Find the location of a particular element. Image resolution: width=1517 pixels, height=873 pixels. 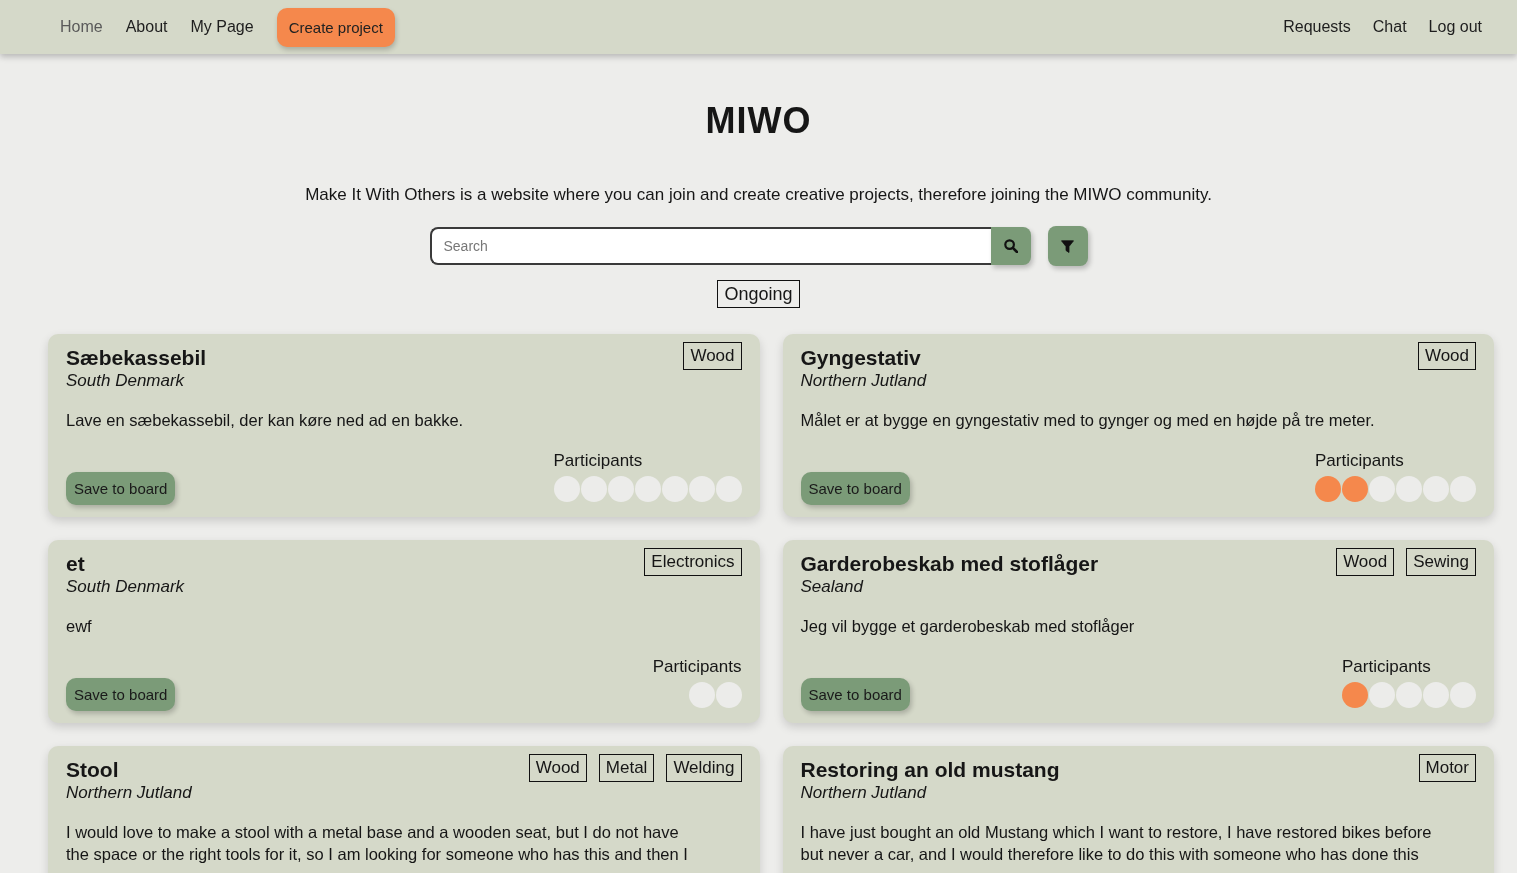

status-filter-chip: Ongoing is located at coordinates (758, 294).